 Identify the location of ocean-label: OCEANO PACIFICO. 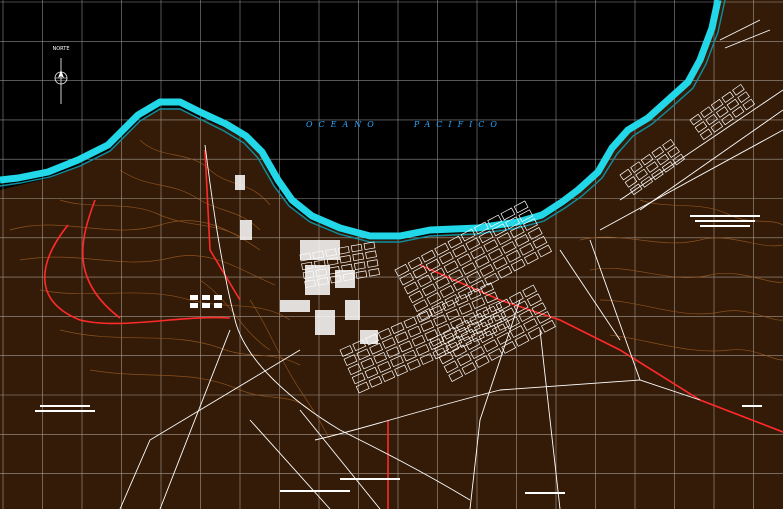
(421, 124).